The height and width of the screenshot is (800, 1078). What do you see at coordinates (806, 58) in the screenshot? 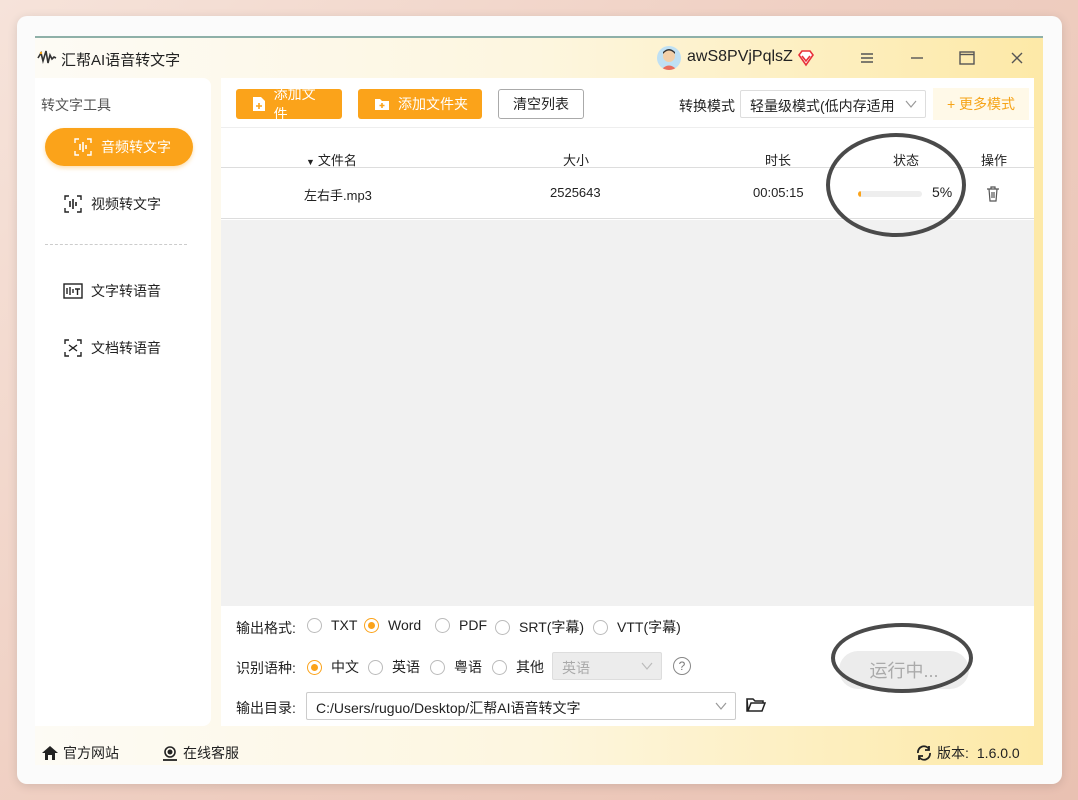
I see `vip-diamond-icon` at bounding box center [806, 58].